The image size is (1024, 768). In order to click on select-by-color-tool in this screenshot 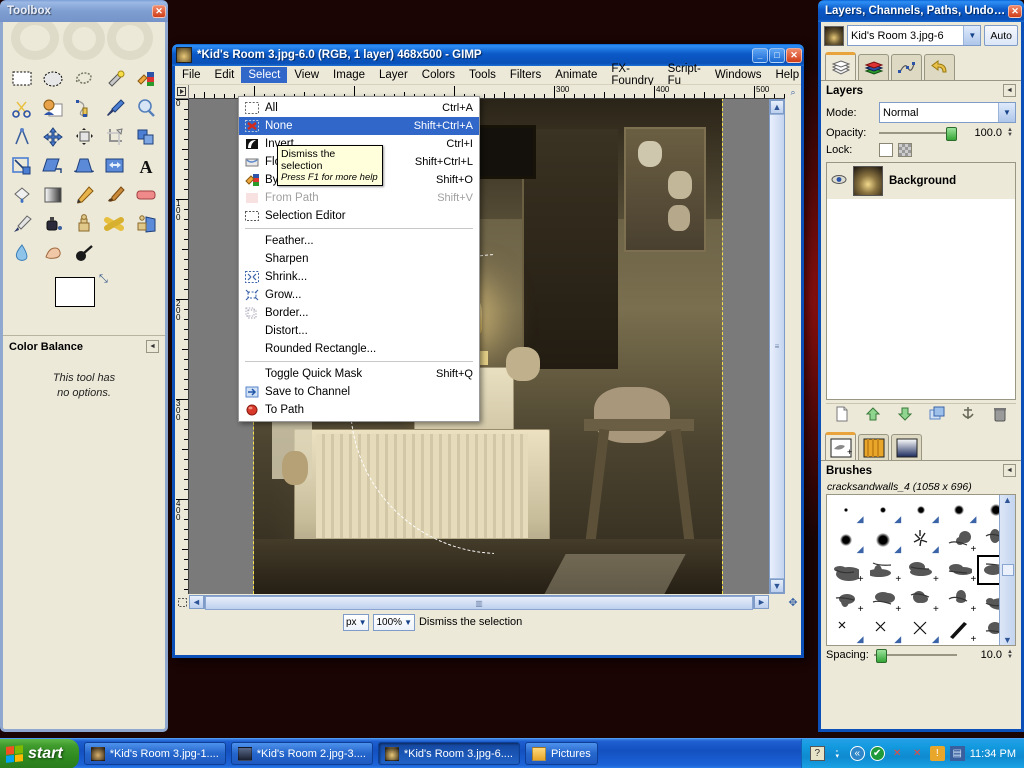, I will do `click(145, 78)`.